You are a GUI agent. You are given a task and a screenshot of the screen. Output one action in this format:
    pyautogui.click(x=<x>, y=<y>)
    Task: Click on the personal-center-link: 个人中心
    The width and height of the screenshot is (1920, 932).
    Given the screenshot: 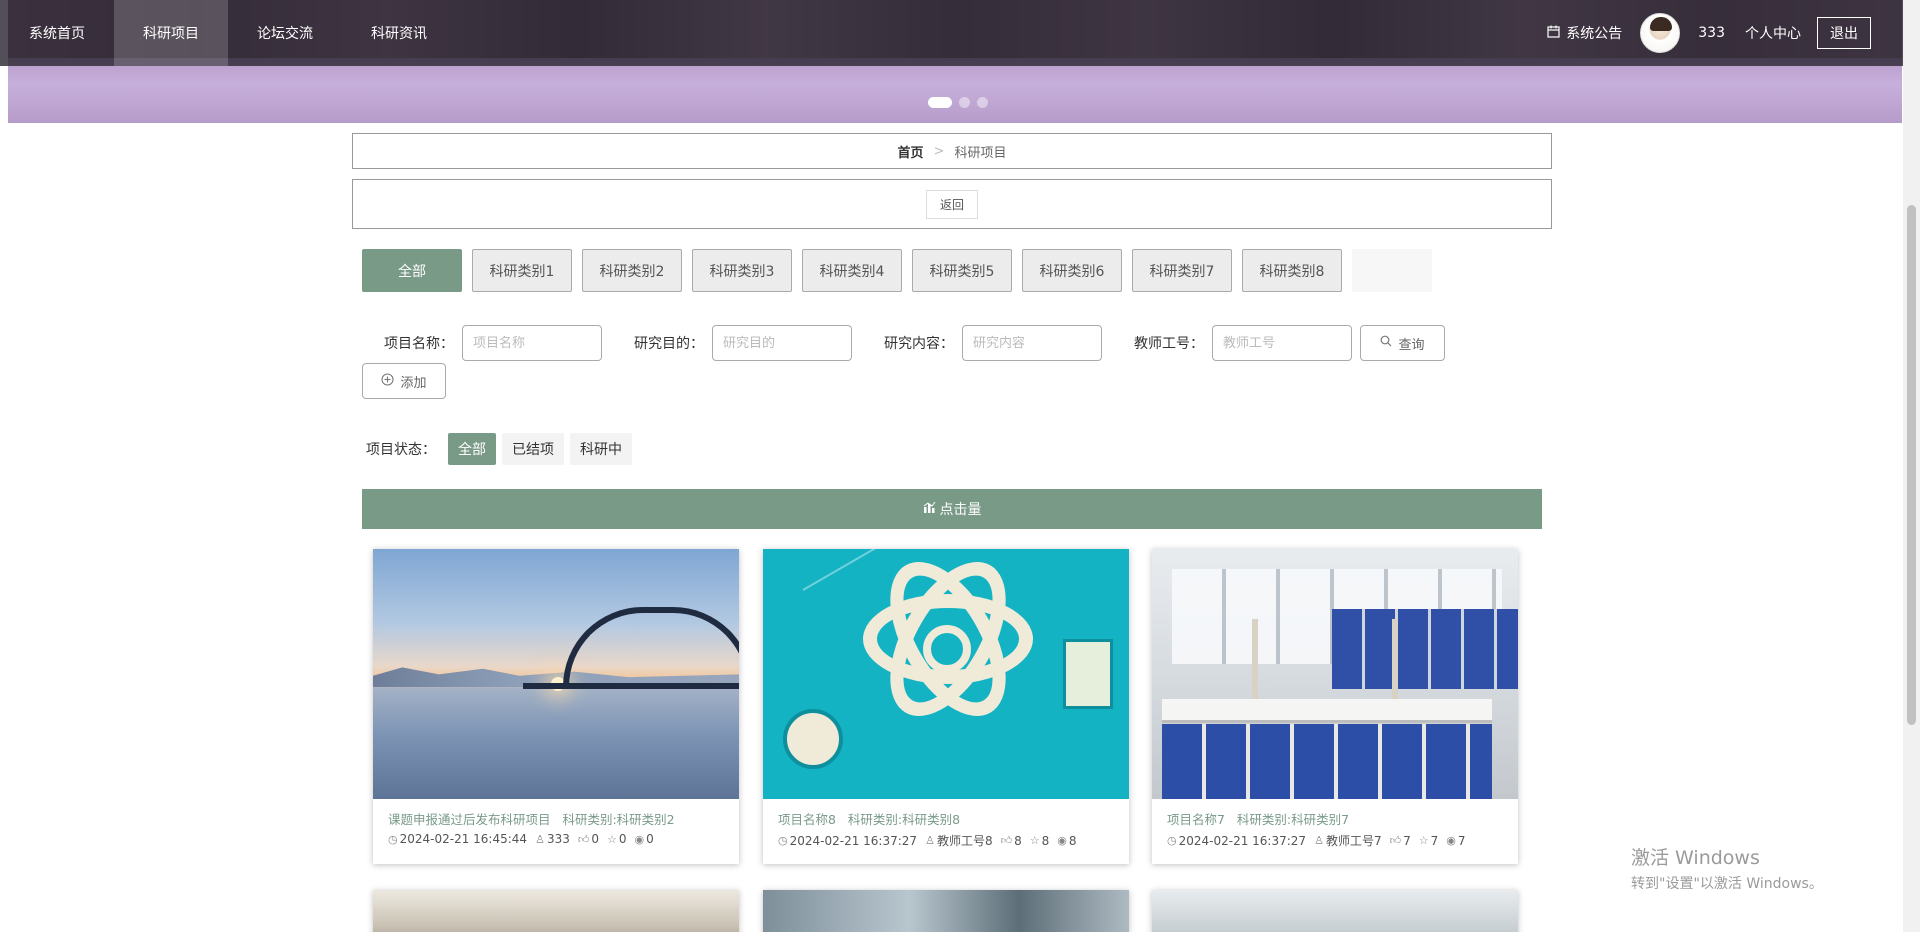 What is the action you would take?
    pyautogui.click(x=1773, y=33)
    